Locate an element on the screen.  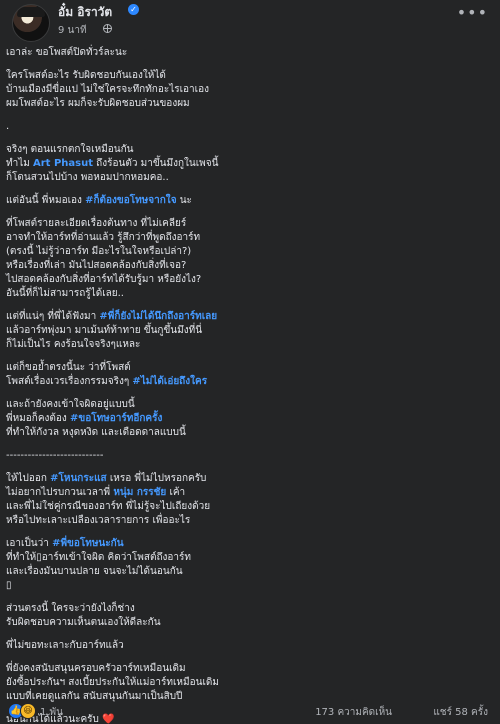
post-line: จริงๆ ตอนแรกตกใจเหมือนกัน is located at coordinates (70, 149).